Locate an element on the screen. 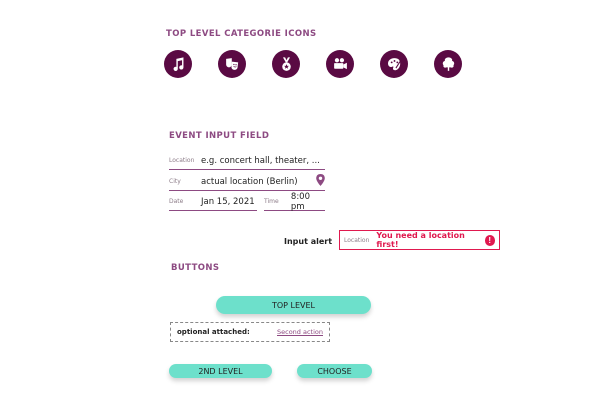  date-field: Date Jan 15, 2021 is located at coordinates (213, 202).